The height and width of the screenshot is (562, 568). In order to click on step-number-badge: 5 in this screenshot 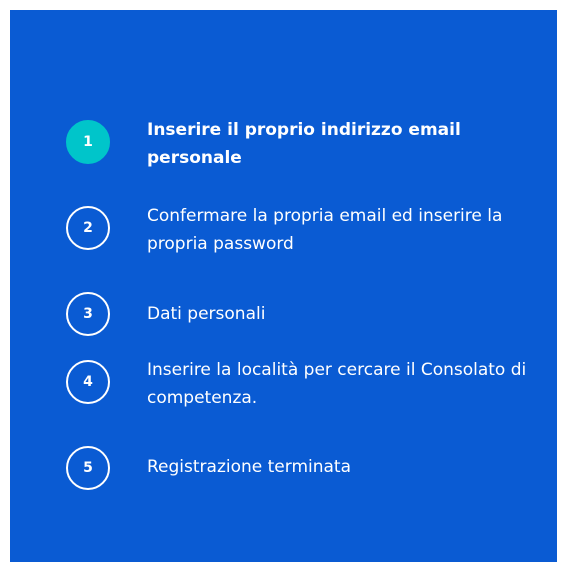, I will do `click(88, 468)`.